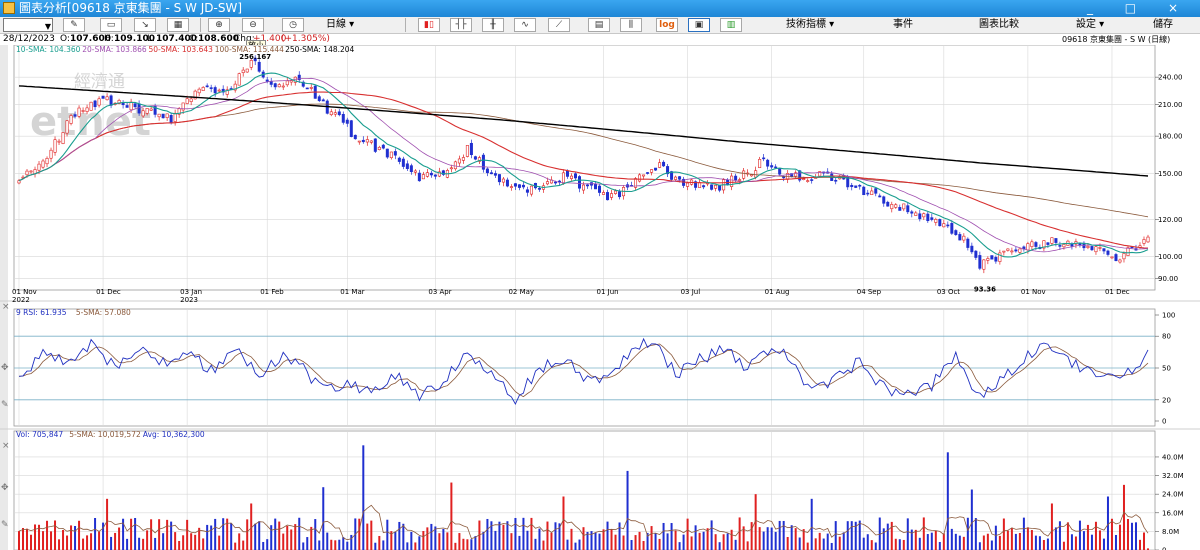 This screenshot has height=550, width=1200. I want to click on ohlc-icon: ┤├, so click(461, 25).